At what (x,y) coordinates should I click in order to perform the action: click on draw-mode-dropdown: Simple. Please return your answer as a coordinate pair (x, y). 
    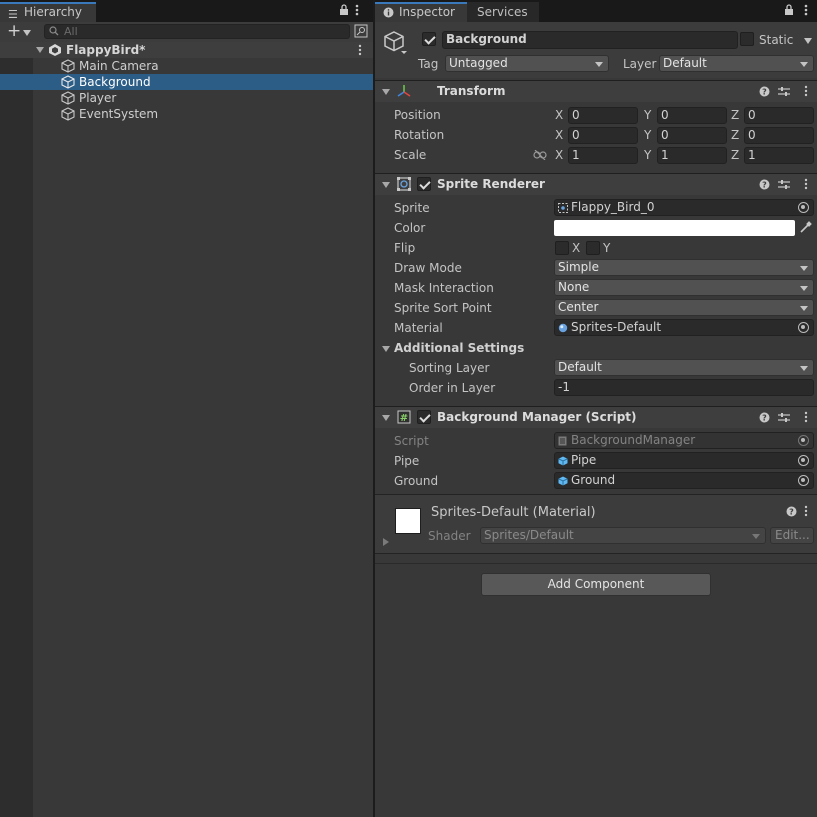
    Looking at the image, I should click on (684, 267).